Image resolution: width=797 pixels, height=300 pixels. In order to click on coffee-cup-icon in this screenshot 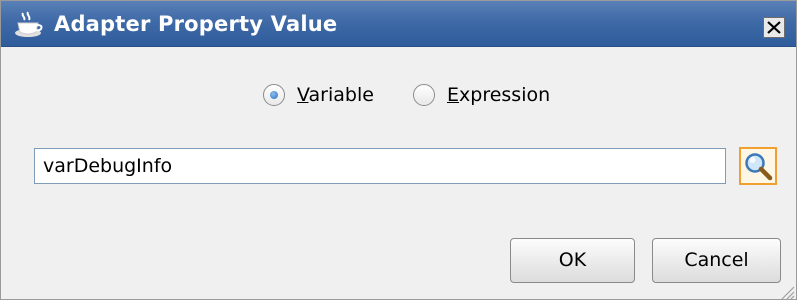, I will do `click(29, 25)`.